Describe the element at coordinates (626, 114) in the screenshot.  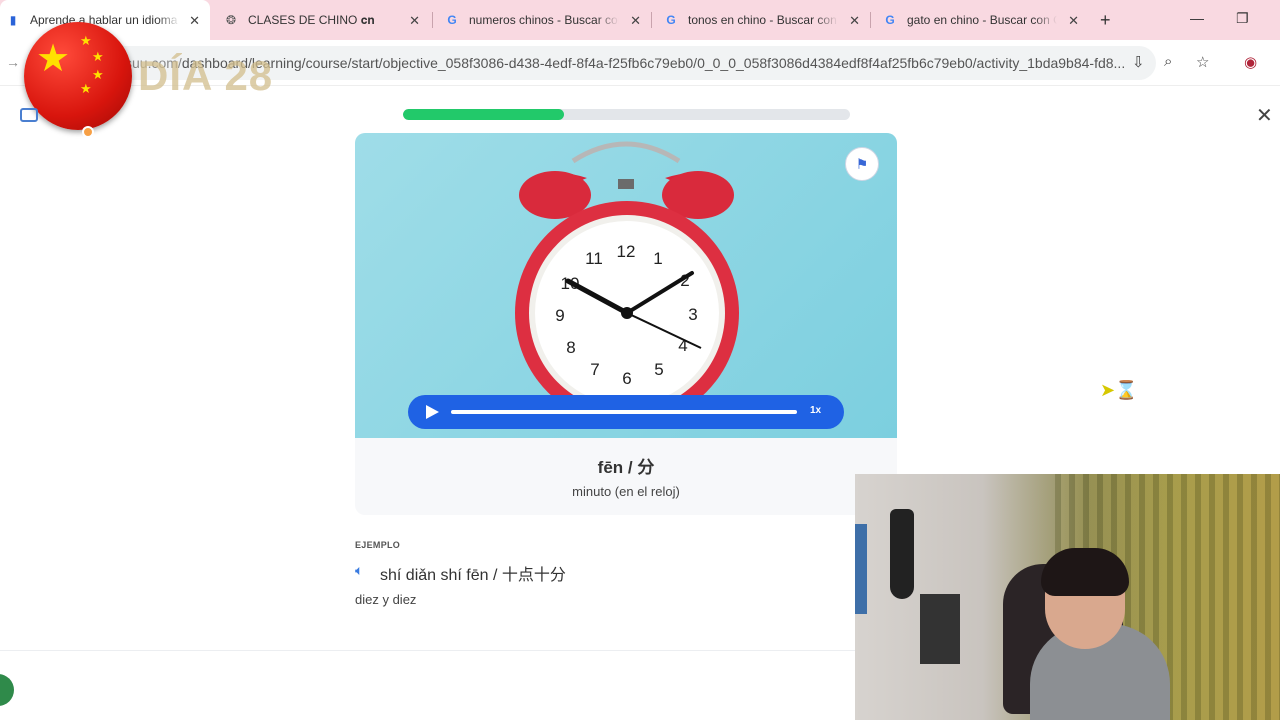
I see `lesson-progress-bar` at that location.